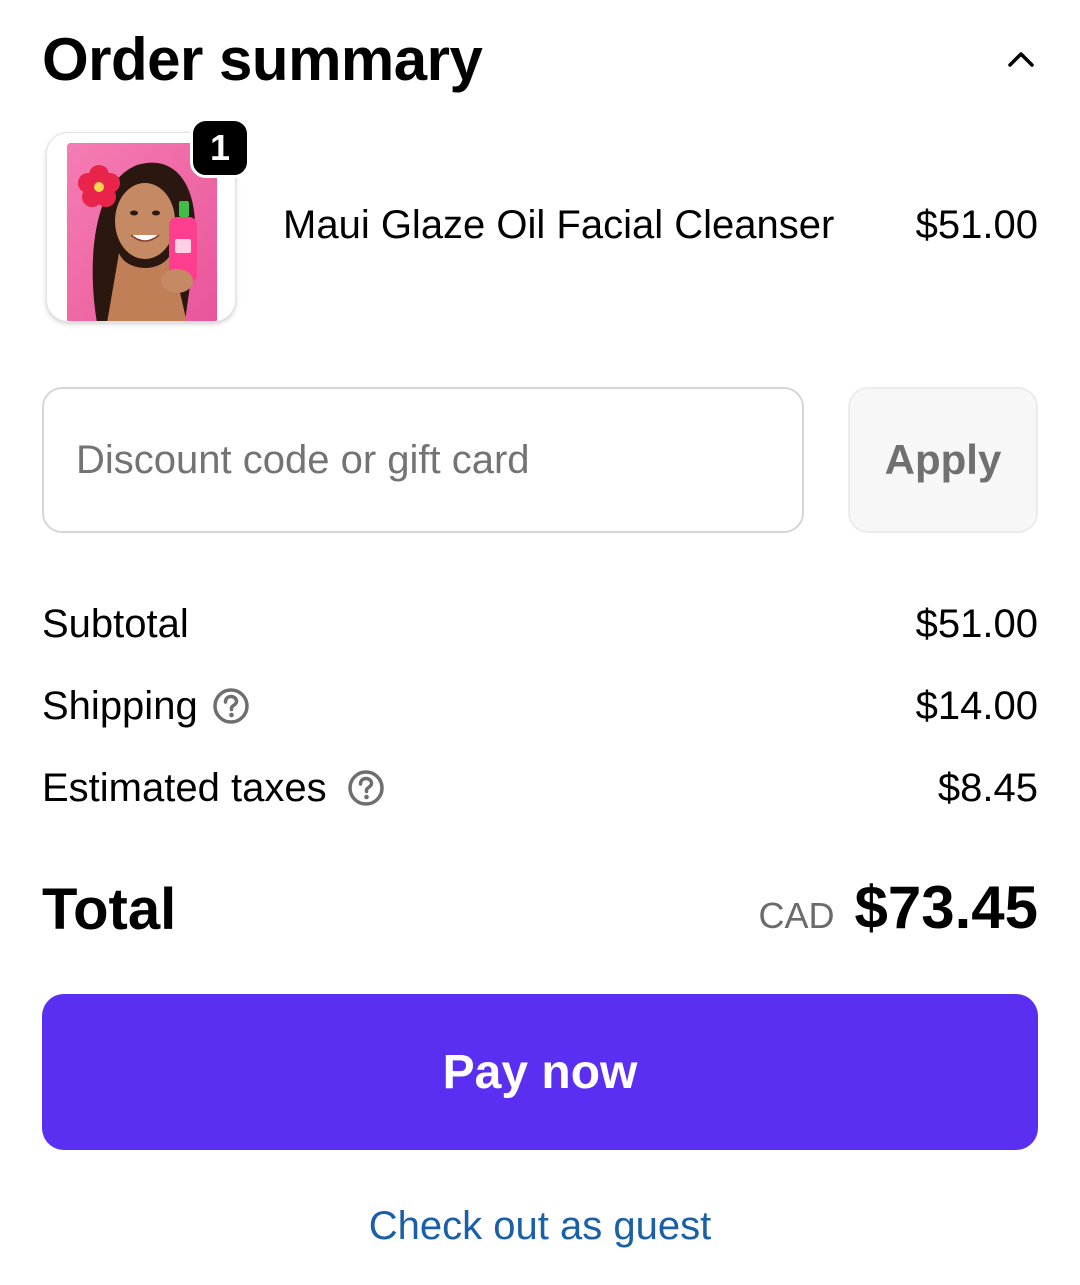 The image size is (1080, 1285). I want to click on quantity-badge: 1, so click(220, 148).